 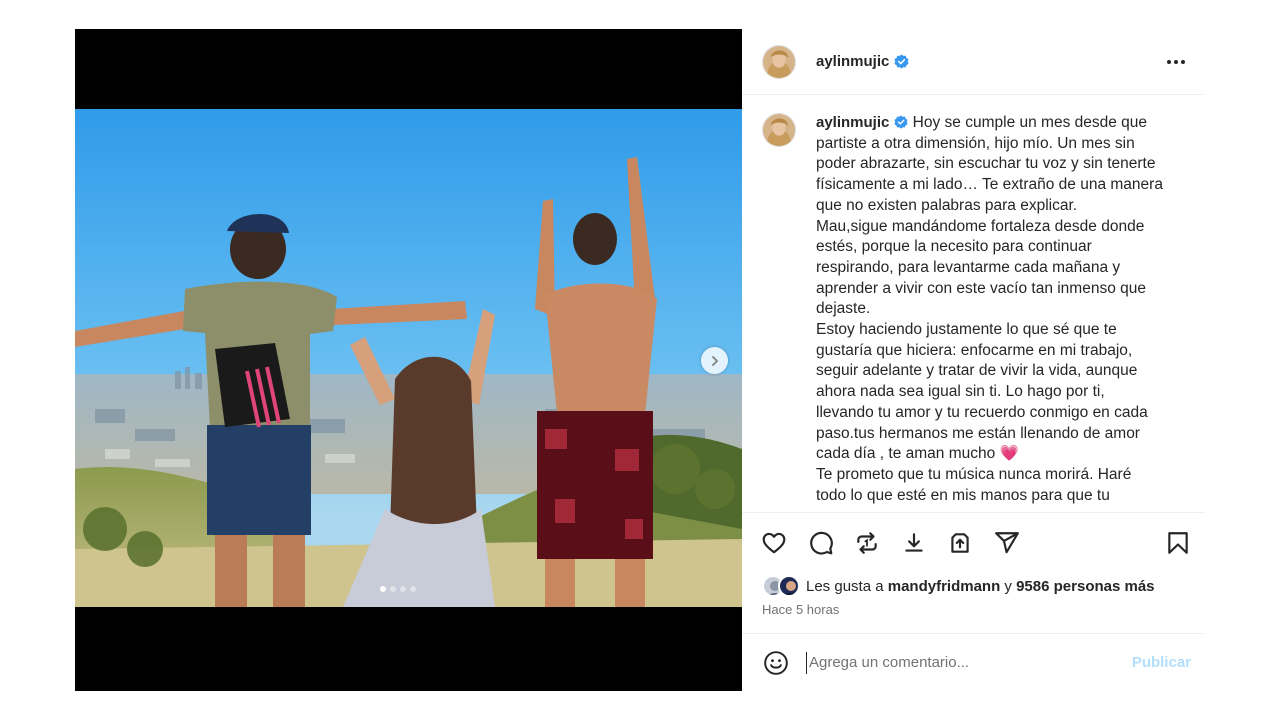 I want to click on likes-prefix: Les gusta a, so click(x=845, y=586).